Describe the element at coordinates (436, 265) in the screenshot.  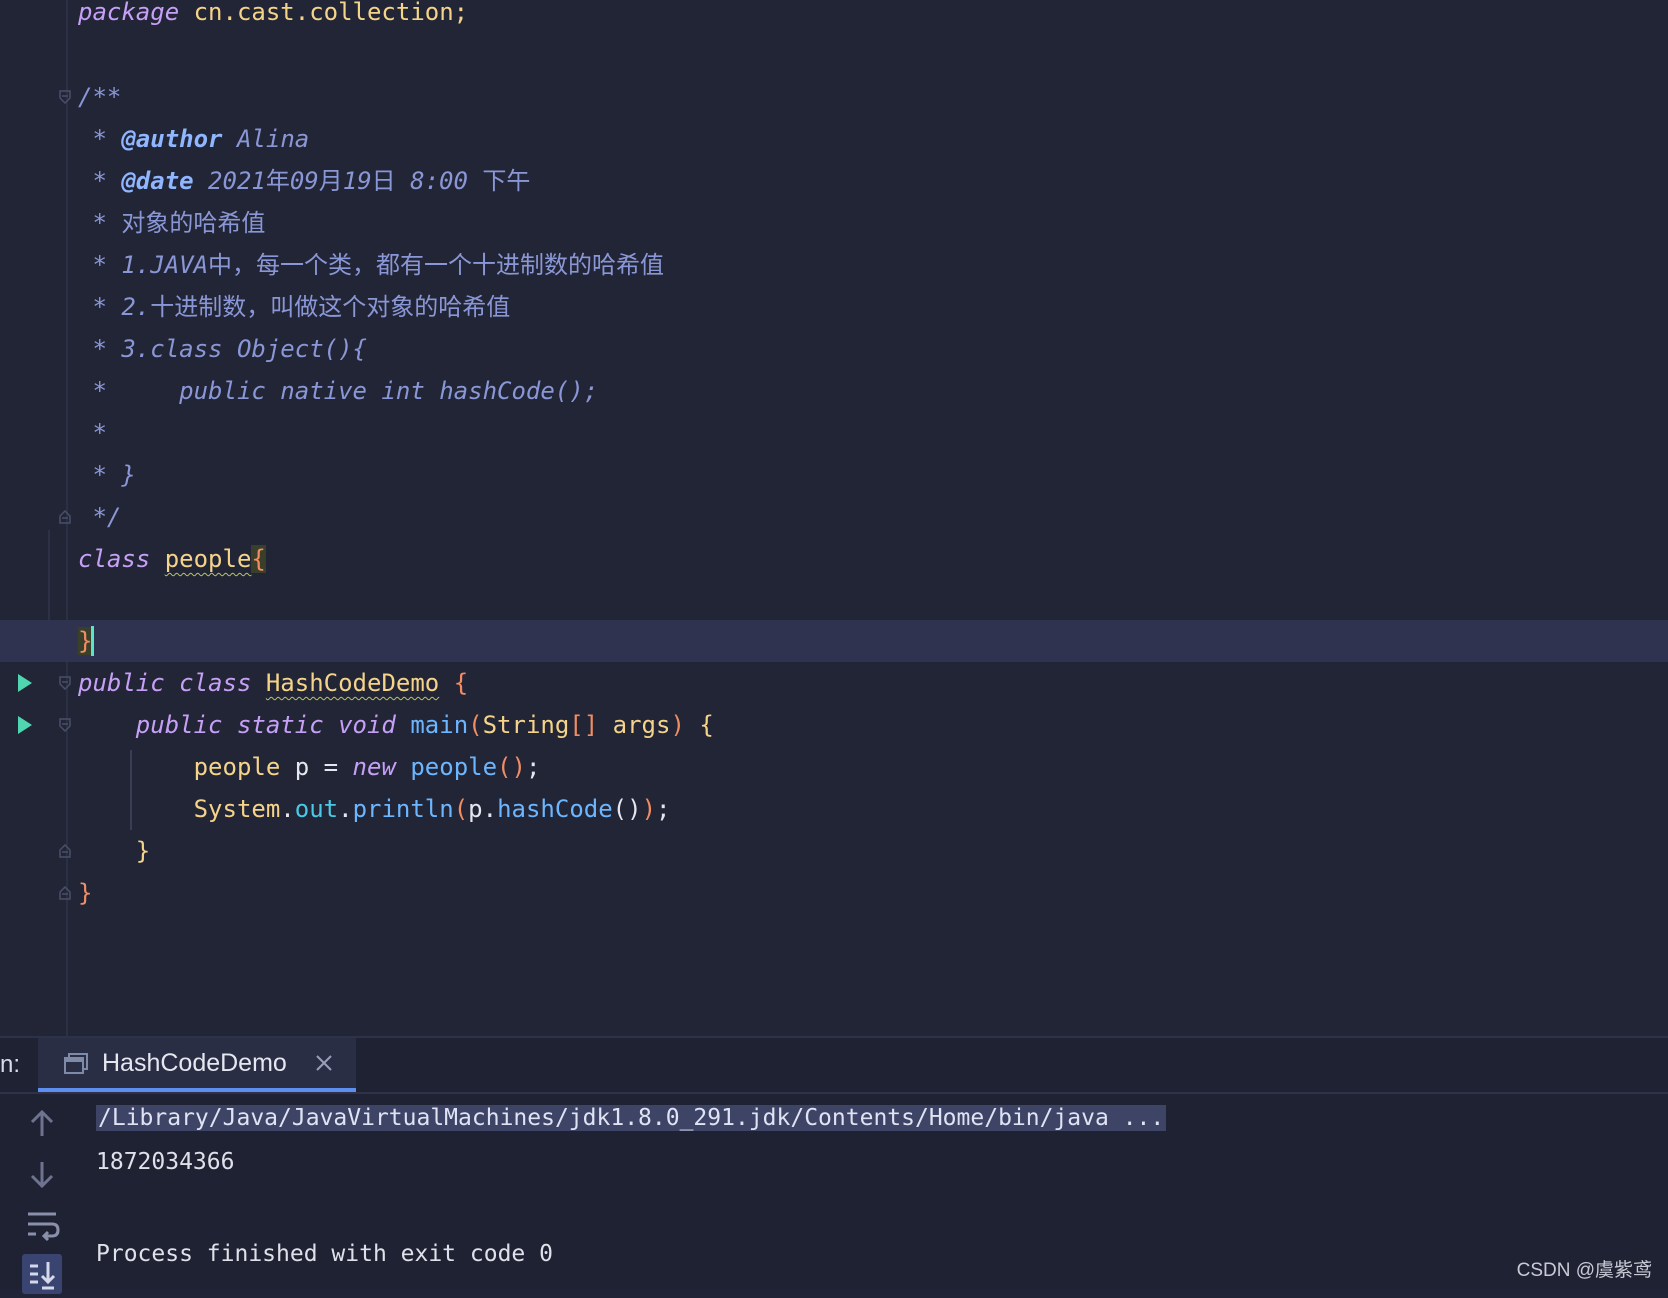
I see `code-token: 中，每一个类，都有一个十进制数的哈希值` at that location.